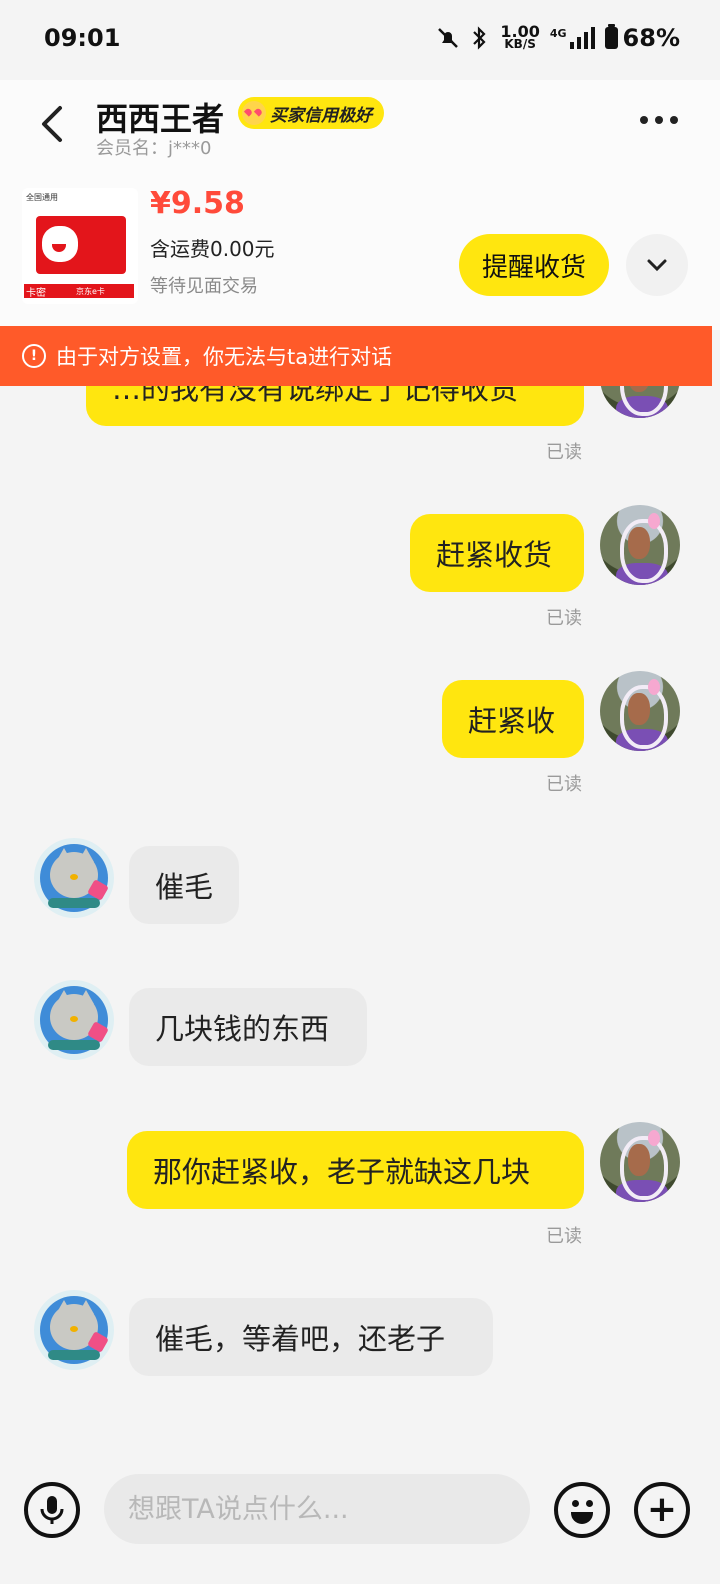 The height and width of the screenshot is (1584, 720). I want to click on warning-text: 由于对方设置，你无法与ta进行对话, so click(224, 357).